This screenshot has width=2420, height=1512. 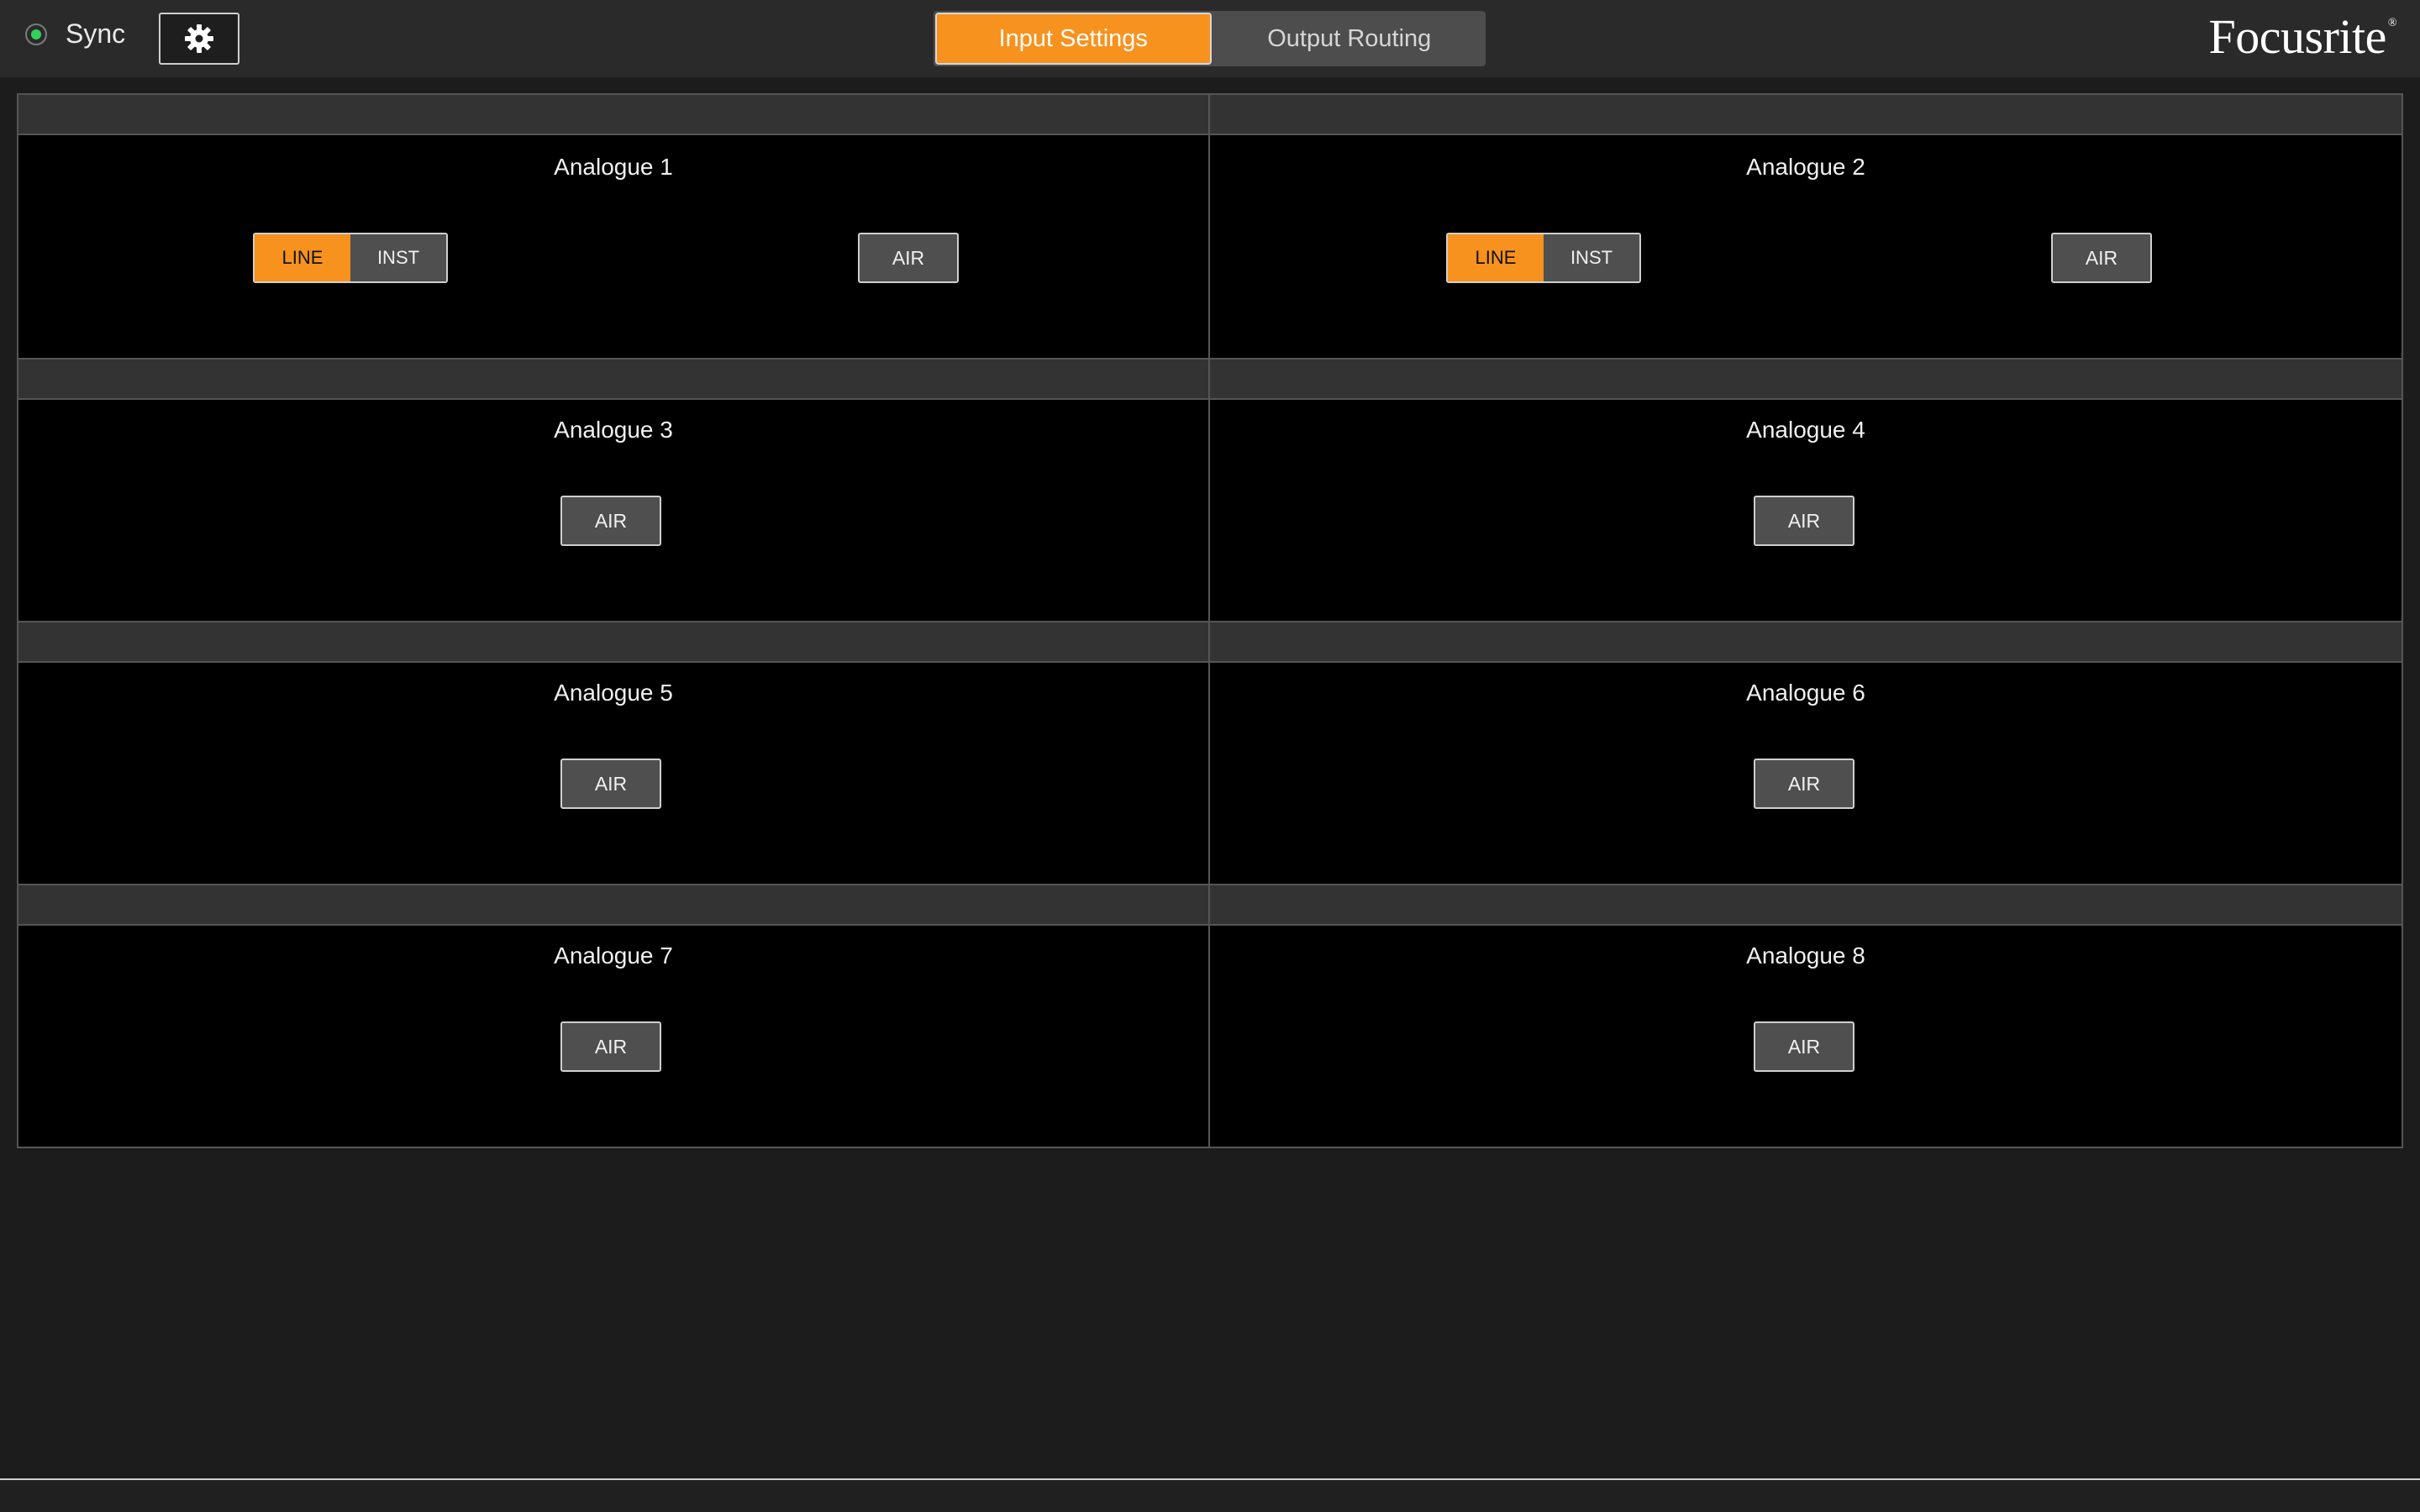 I want to click on channel-title: Analogue 1, so click(x=613, y=167).